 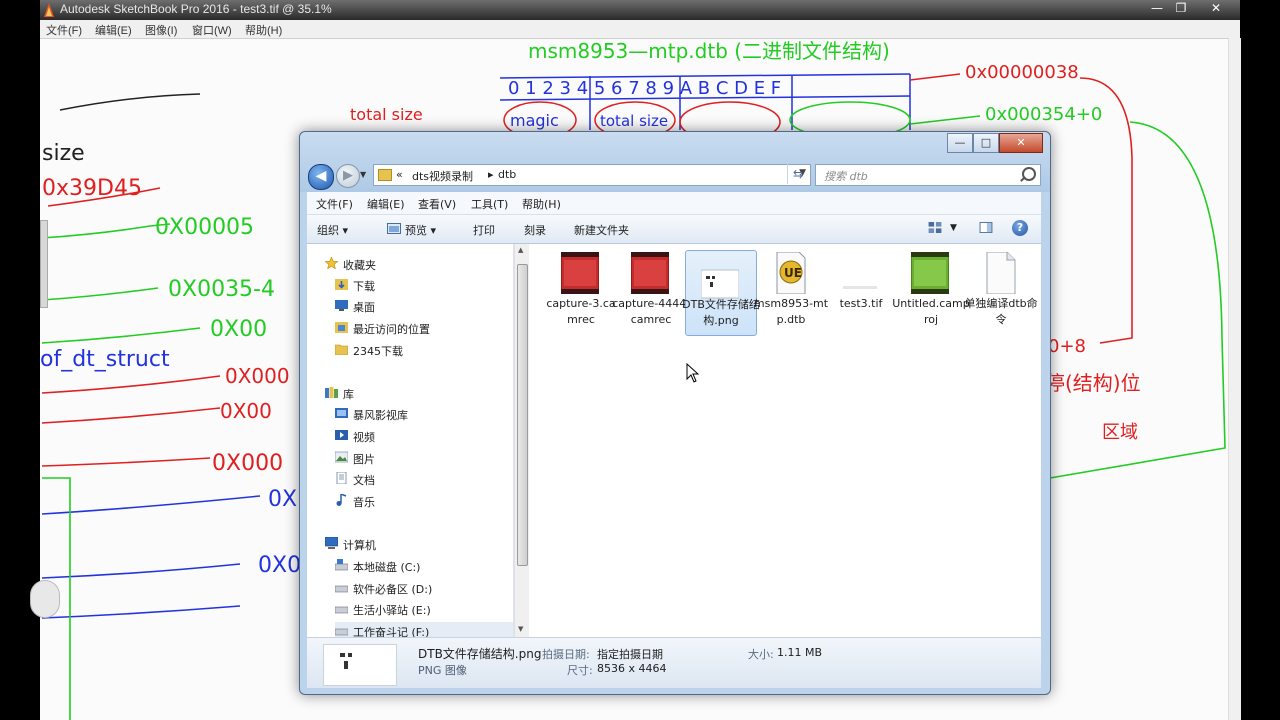 I want to click on address-bar: « dts视频录制 ▸ dtb ▼, so click(x=592, y=175).